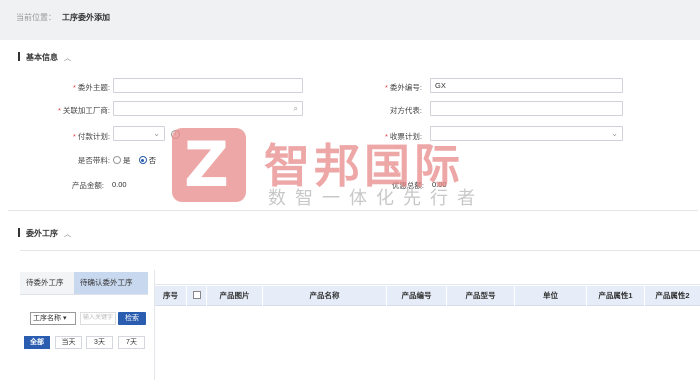  I want to click on radio-yes-icon, so click(117, 160).